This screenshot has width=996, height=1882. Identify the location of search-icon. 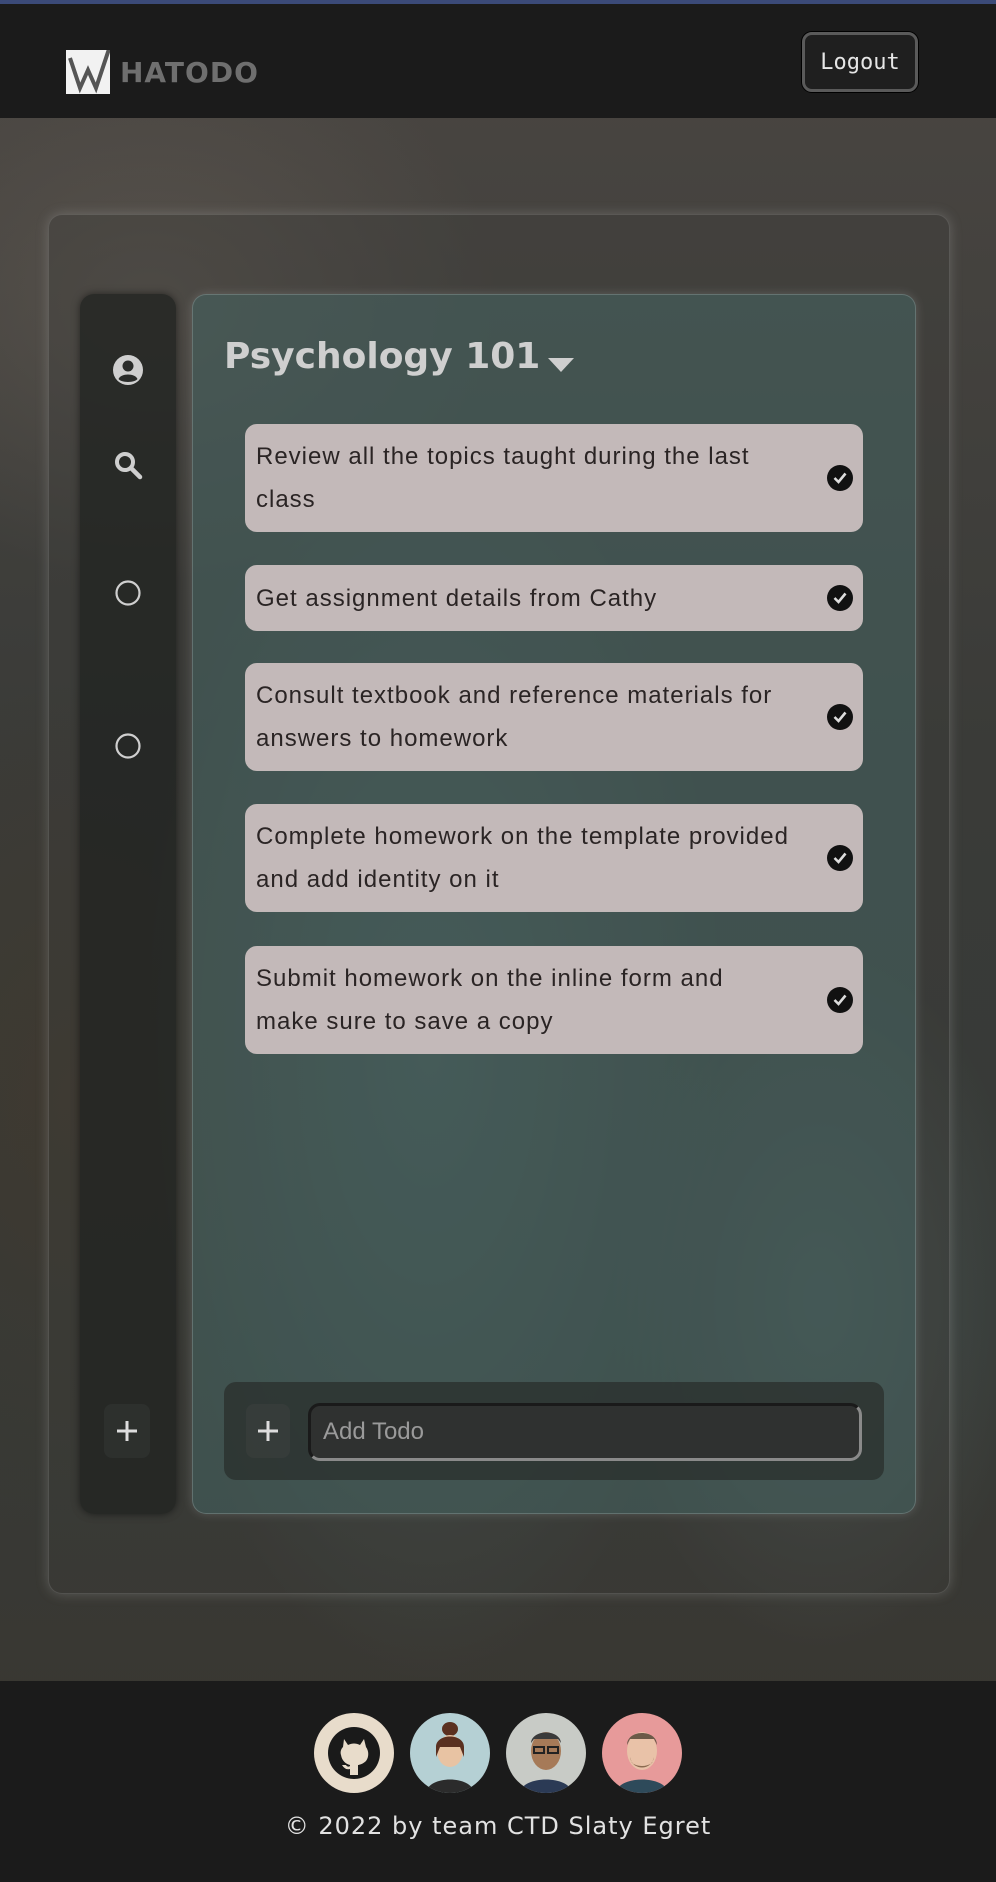
(129, 466).